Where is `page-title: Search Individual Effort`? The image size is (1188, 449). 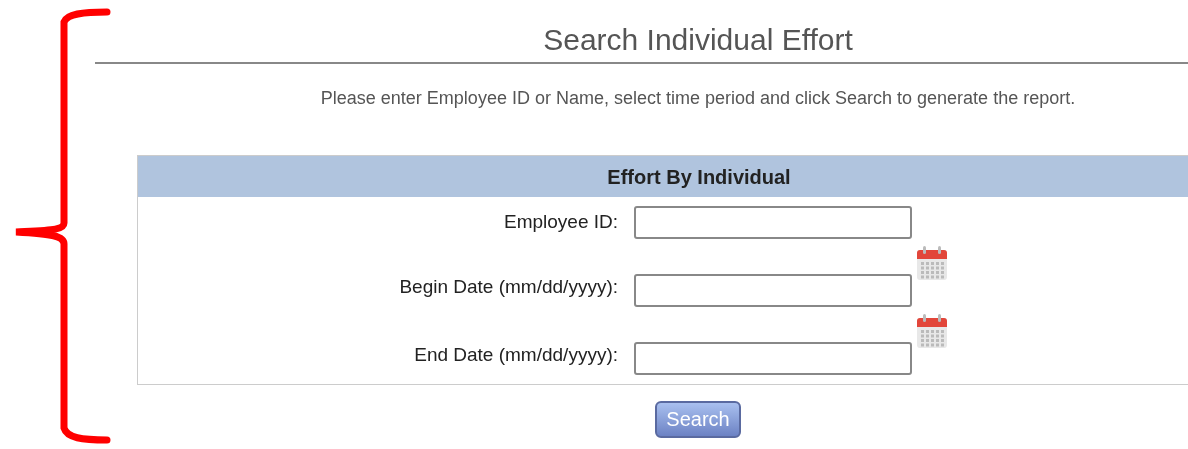
page-title: Search Individual Effort is located at coordinates (698, 40).